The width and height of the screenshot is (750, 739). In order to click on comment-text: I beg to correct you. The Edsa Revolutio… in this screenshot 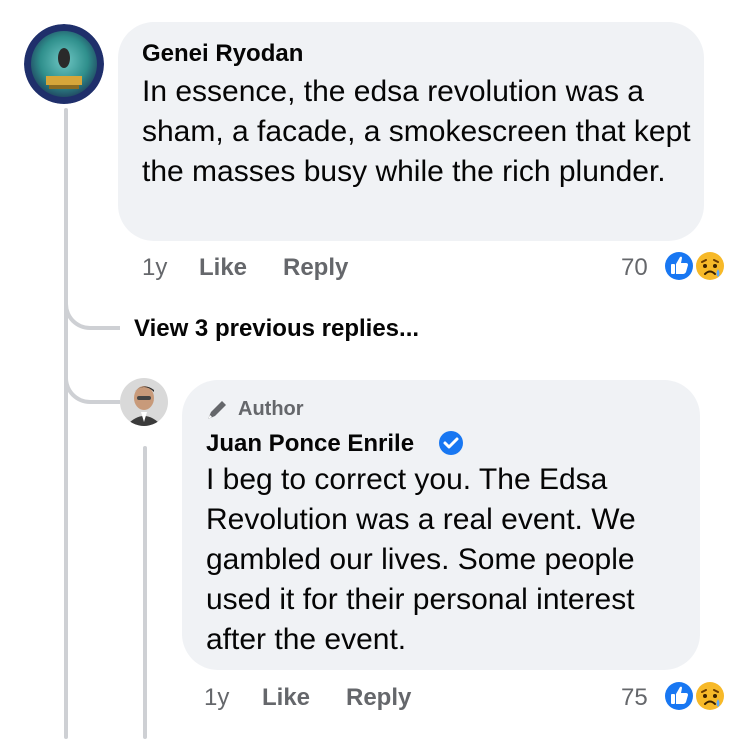, I will do `click(421, 559)`.